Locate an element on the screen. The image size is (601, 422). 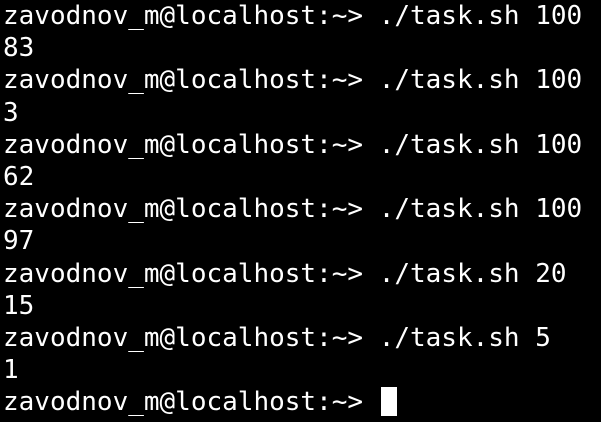
command-line: zavodnov_m@localhost:~> ./task.sh 5 is located at coordinates (302, 338).